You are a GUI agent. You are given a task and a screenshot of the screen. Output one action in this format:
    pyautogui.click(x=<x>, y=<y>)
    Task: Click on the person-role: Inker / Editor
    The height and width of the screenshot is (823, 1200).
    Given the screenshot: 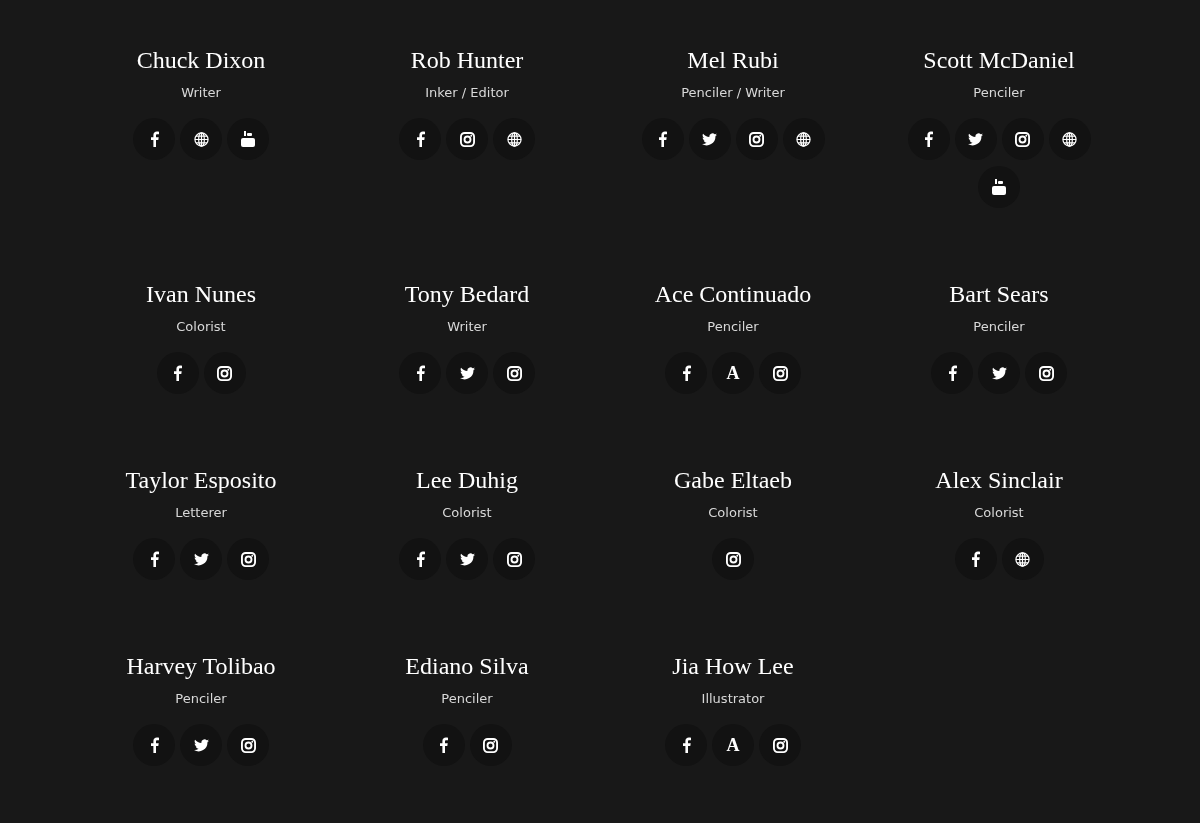 What is the action you would take?
    pyautogui.click(x=467, y=93)
    